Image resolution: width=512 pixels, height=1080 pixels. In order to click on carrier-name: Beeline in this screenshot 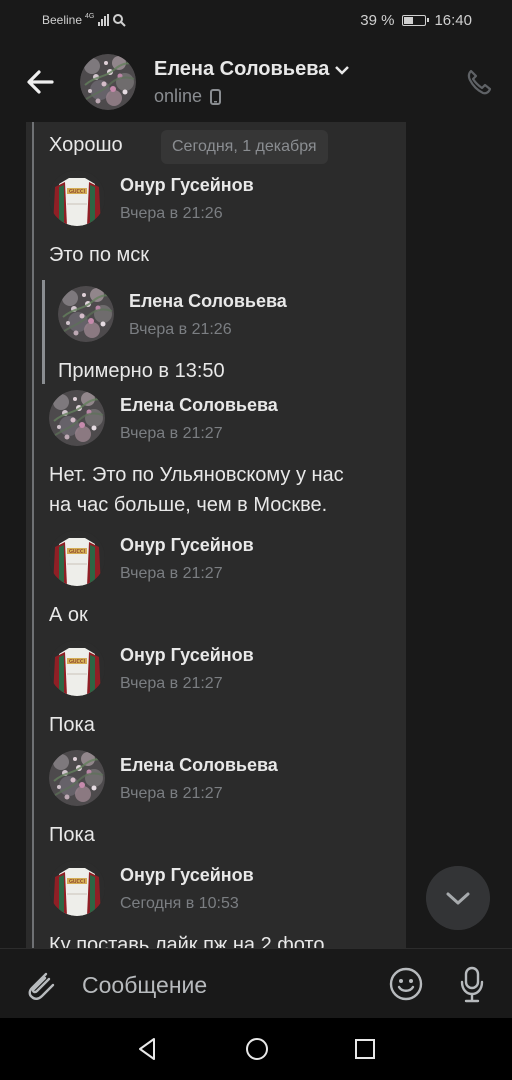, I will do `click(62, 20)`.